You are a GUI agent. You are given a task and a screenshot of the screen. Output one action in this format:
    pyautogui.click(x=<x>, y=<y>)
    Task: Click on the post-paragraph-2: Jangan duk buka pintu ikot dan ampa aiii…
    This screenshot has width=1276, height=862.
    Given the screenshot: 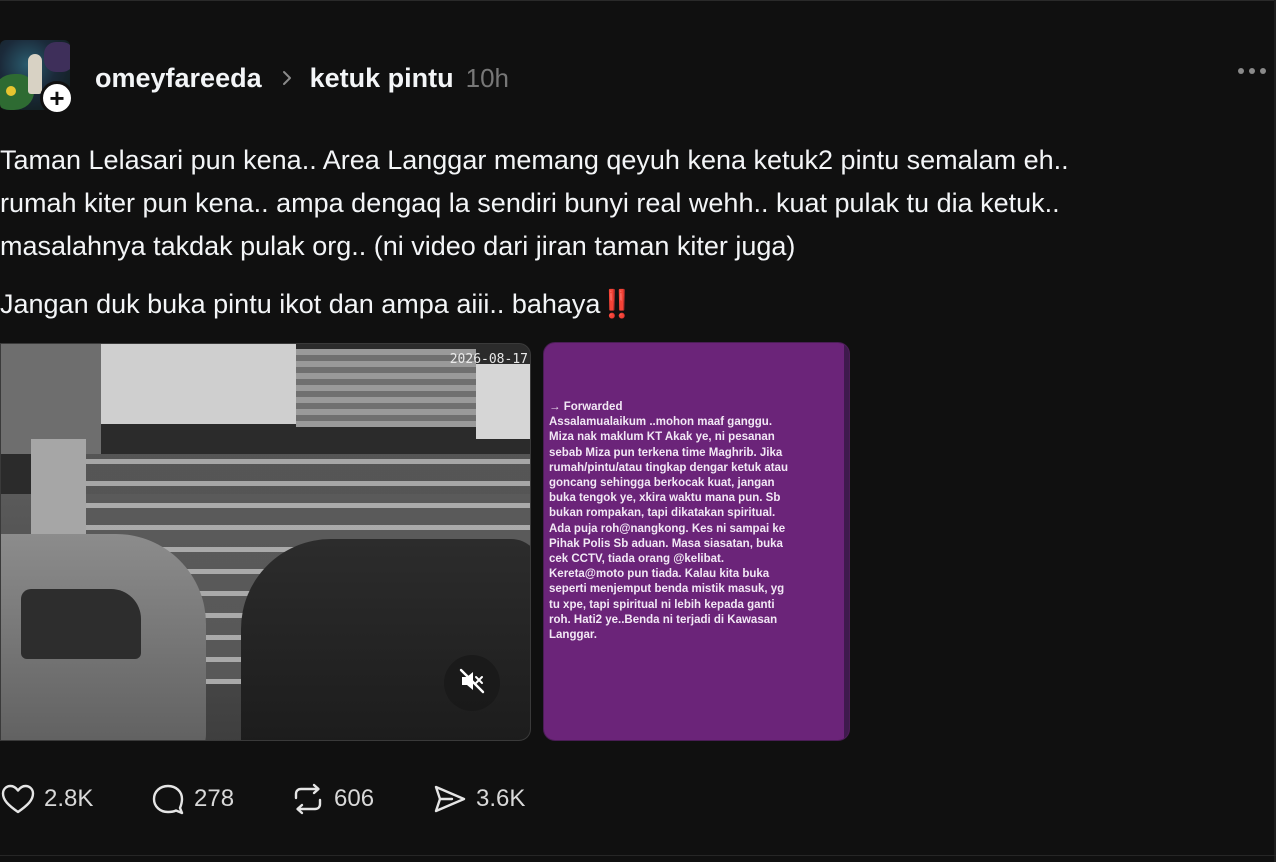 What is the action you would take?
    pyautogui.click(x=300, y=304)
    